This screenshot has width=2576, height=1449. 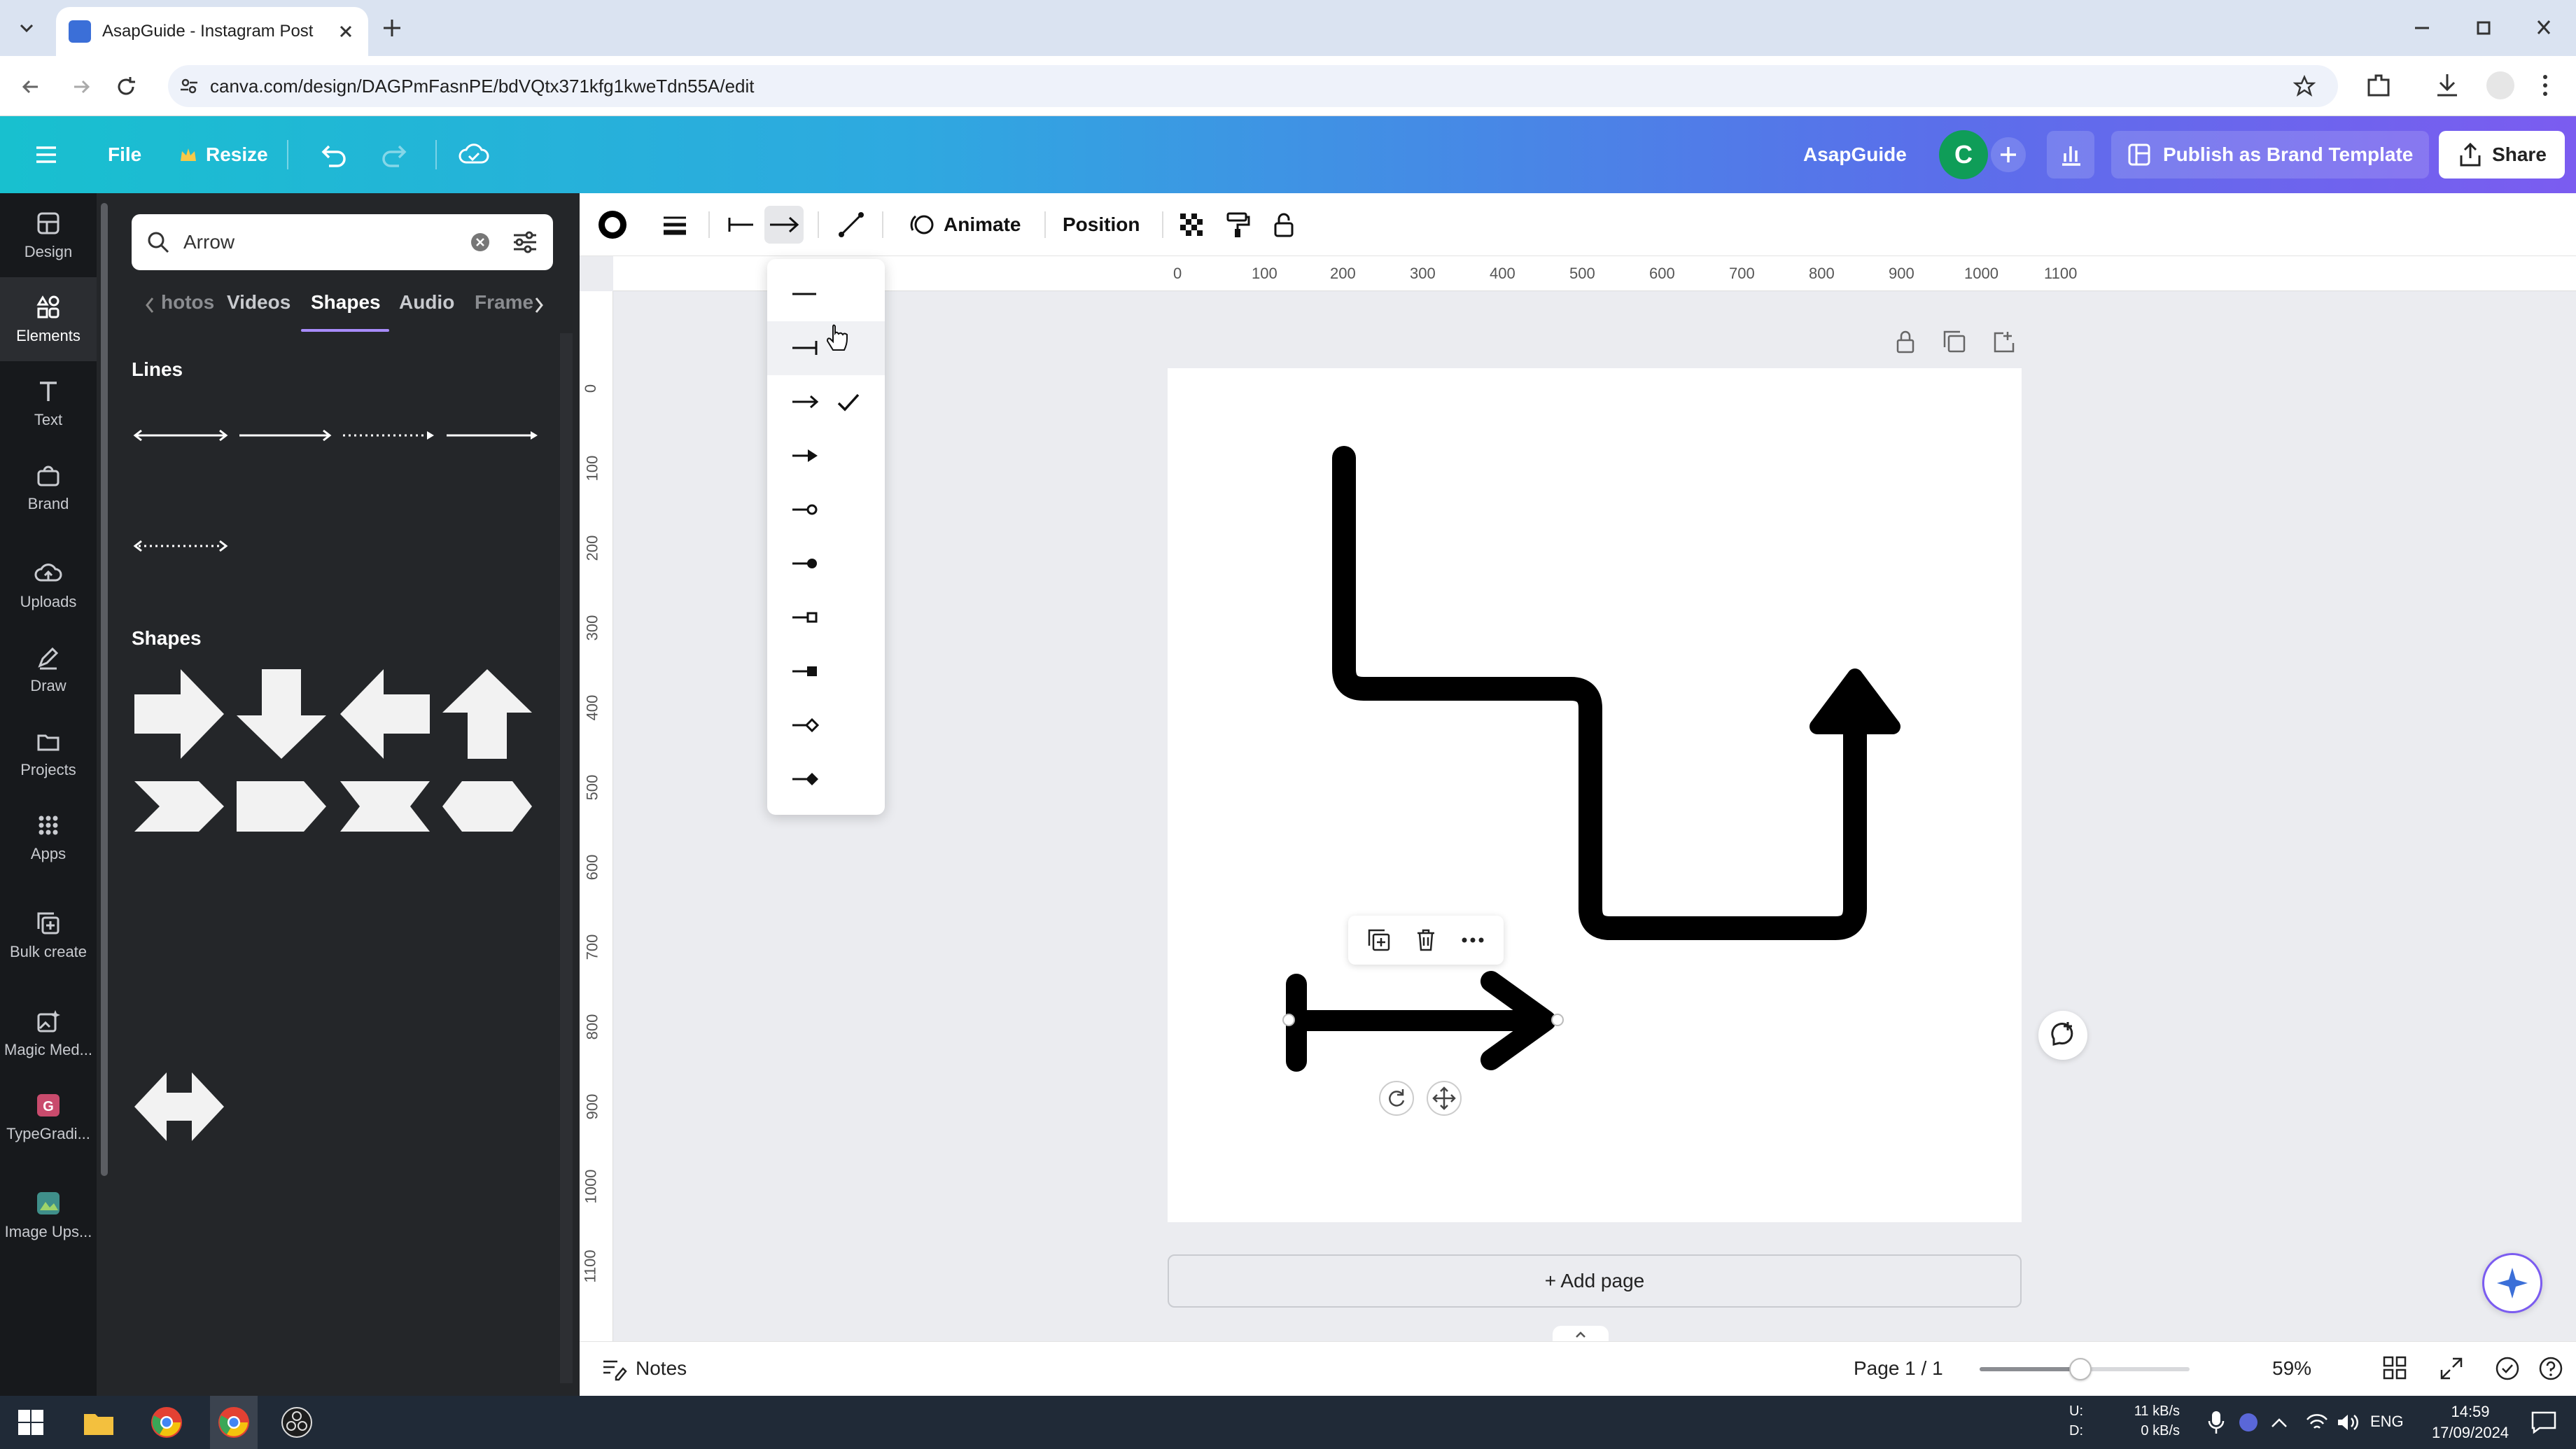 I want to click on rail-item-apps: Apps, so click(x=48, y=837).